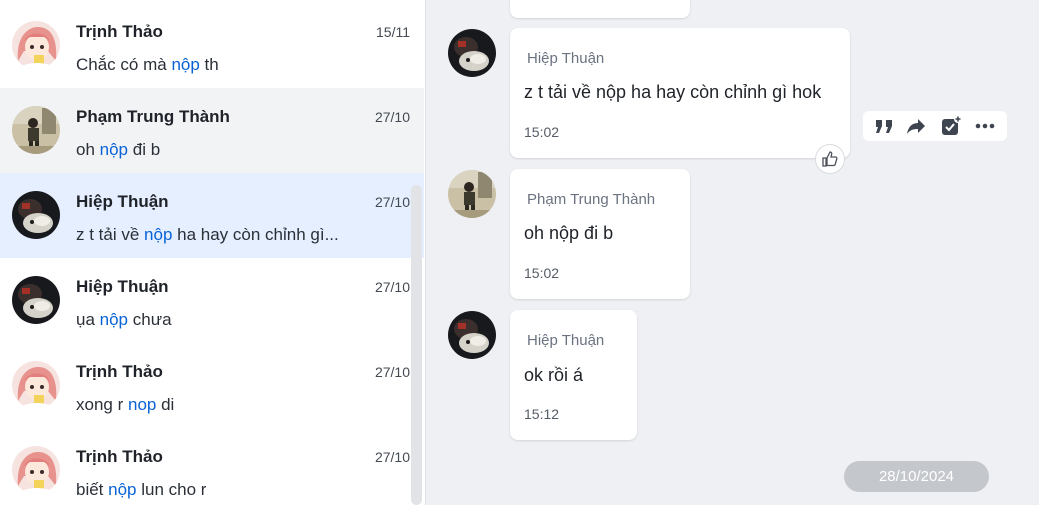 The width and height of the screenshot is (1039, 505). What do you see at coordinates (884, 126) in the screenshot?
I see `quote-icon` at bounding box center [884, 126].